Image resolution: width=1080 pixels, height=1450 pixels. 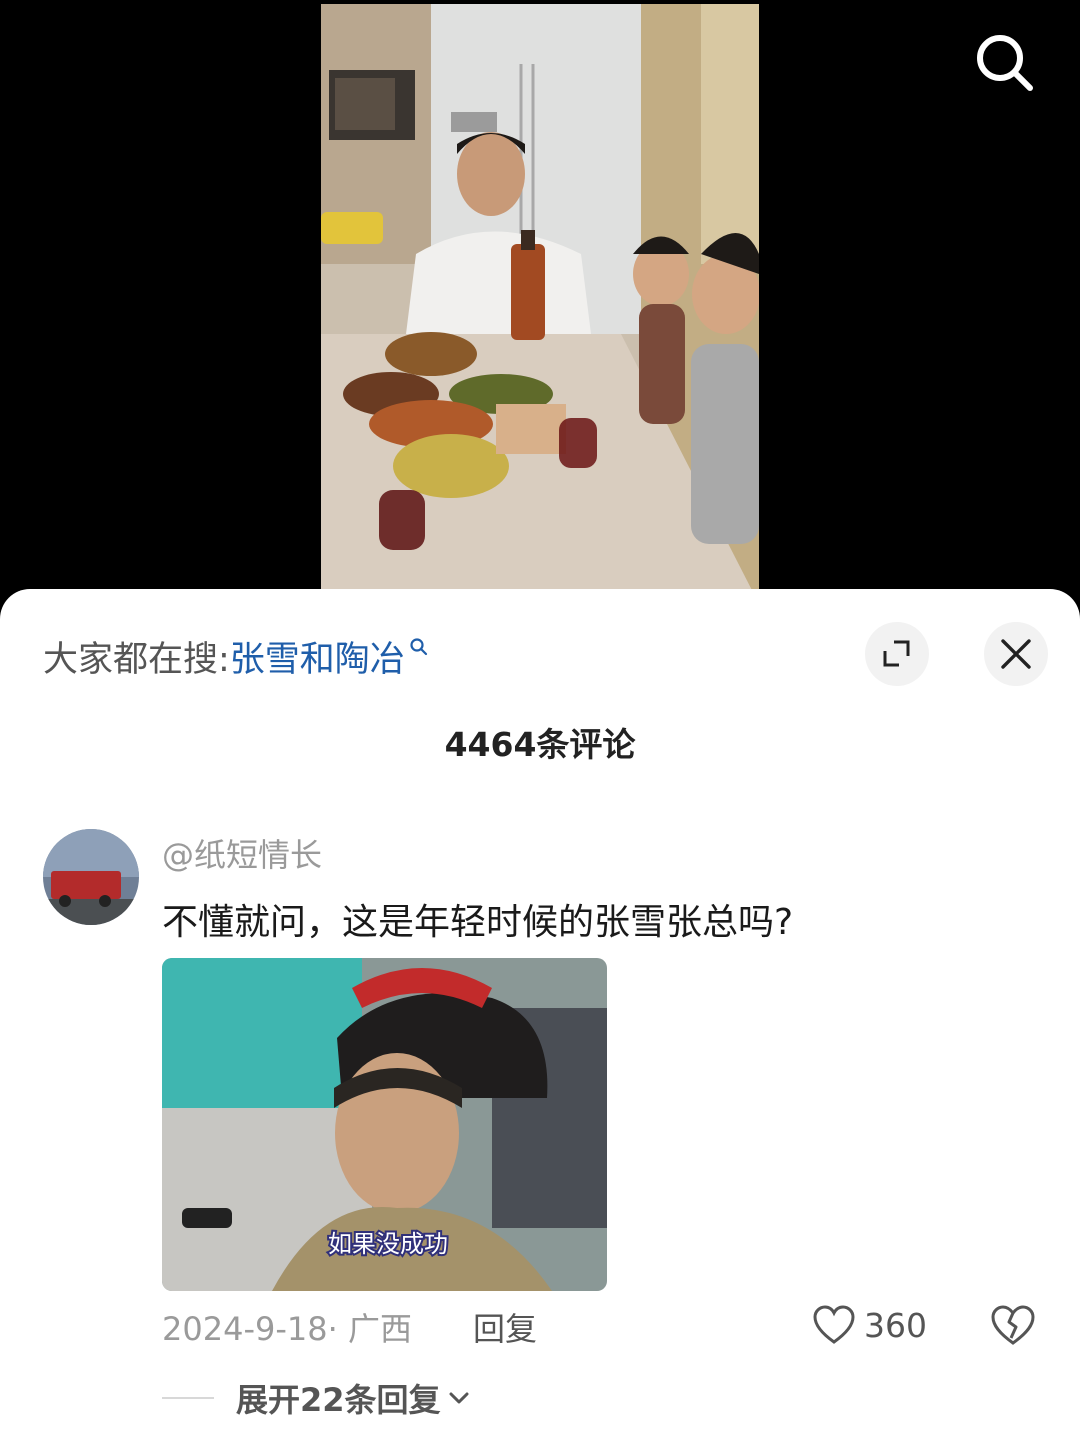 I want to click on close-icon, so click(x=1016, y=654).